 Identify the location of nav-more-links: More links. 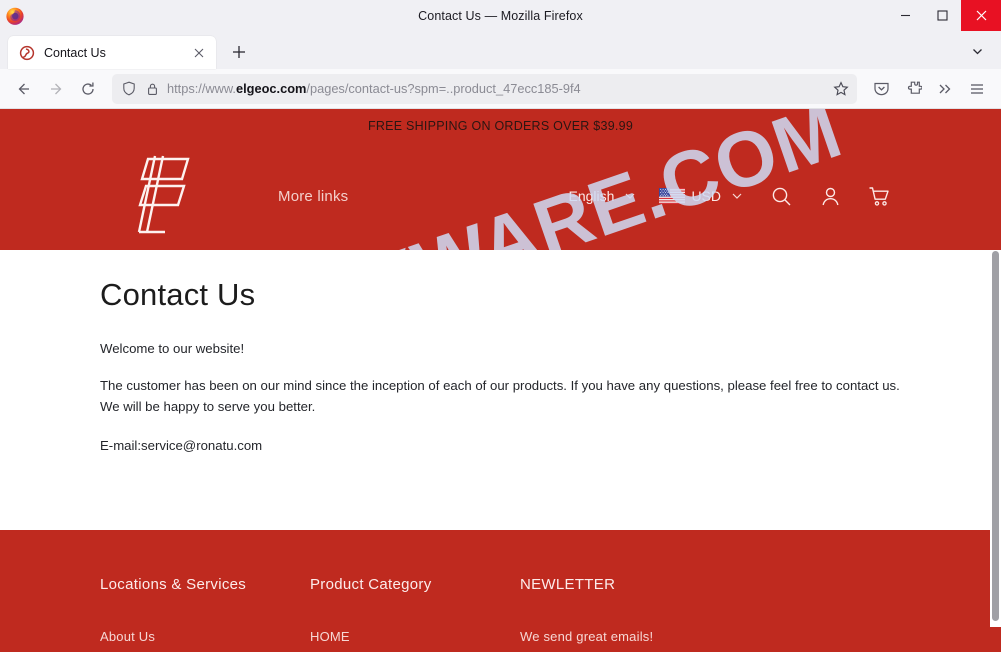
(313, 196).